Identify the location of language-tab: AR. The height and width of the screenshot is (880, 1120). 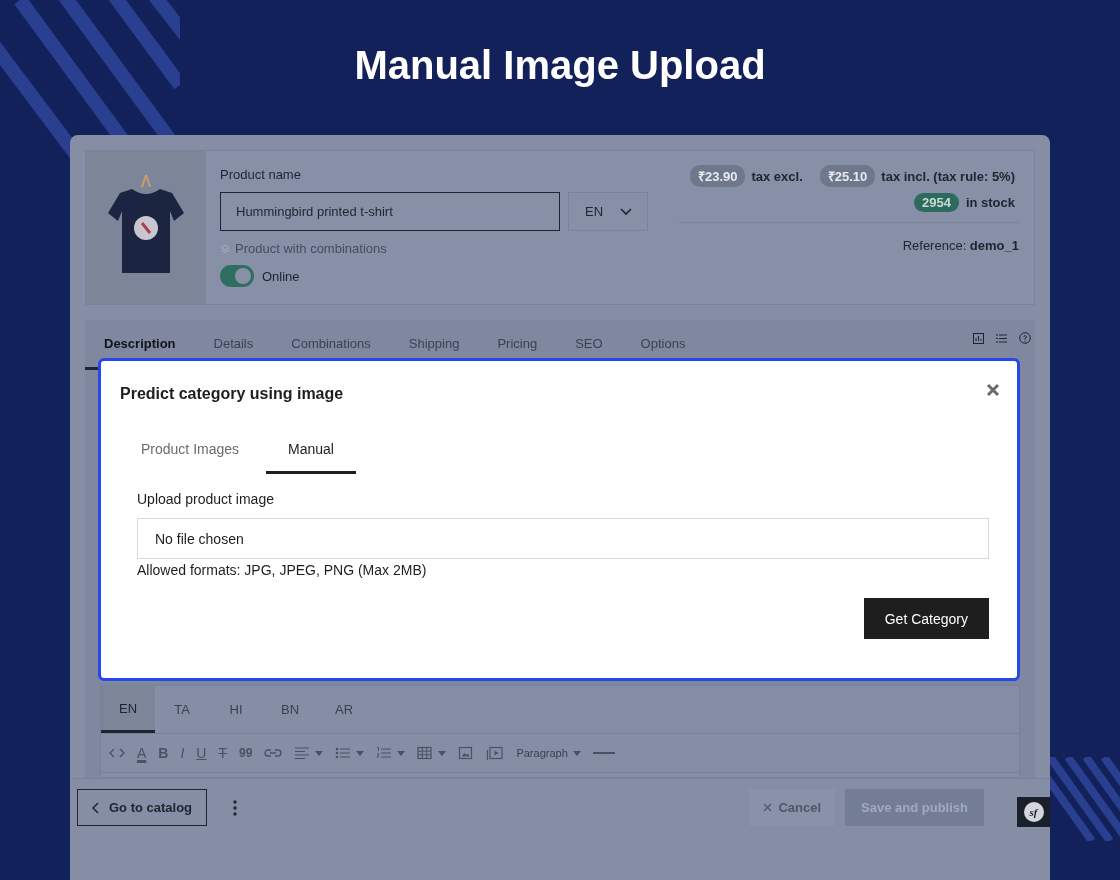
(344, 709).